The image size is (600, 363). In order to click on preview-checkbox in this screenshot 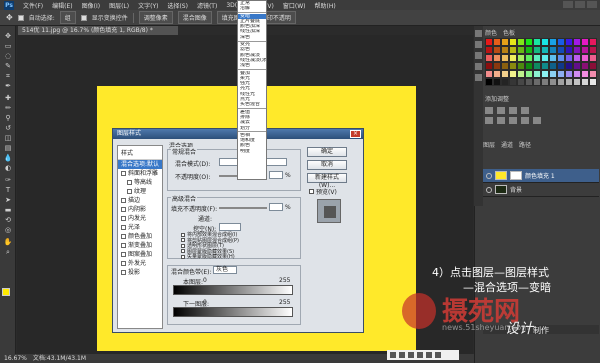, I will do `click(311, 191)`.